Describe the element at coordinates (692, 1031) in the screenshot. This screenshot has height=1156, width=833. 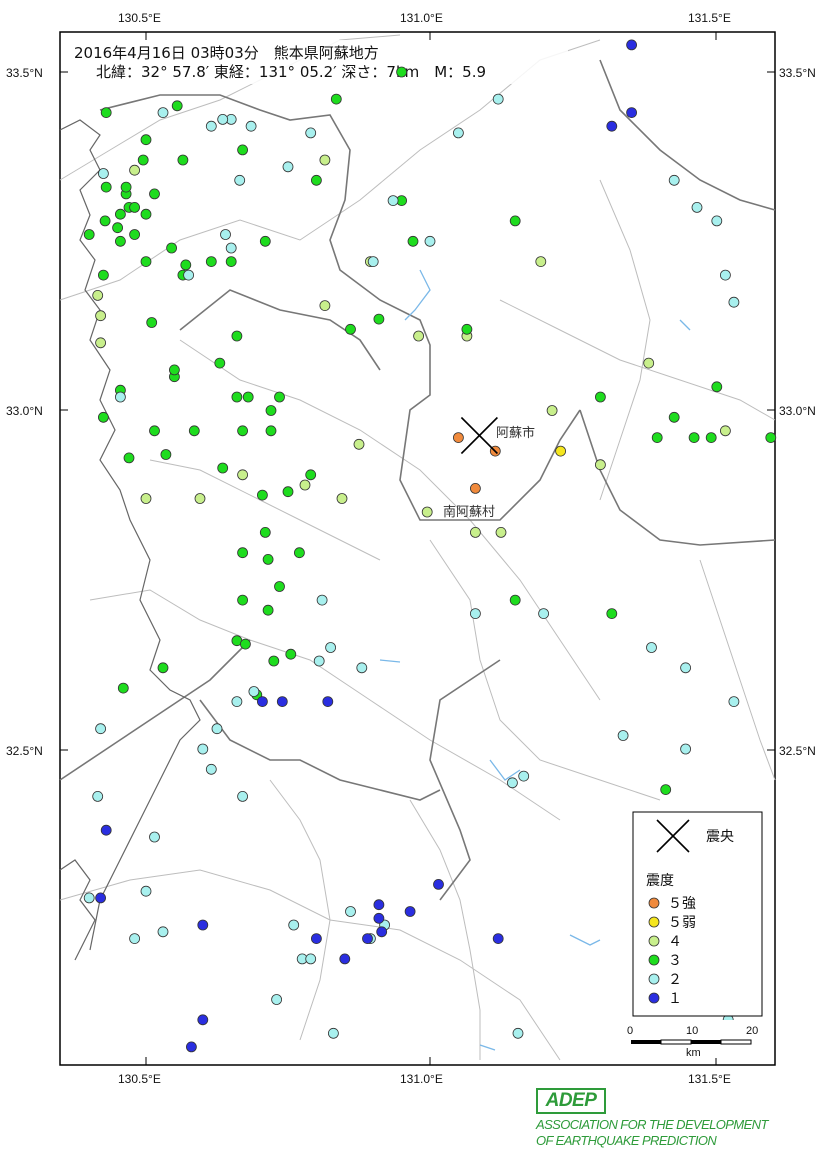
I see `scale-tick-10: 10` at that location.